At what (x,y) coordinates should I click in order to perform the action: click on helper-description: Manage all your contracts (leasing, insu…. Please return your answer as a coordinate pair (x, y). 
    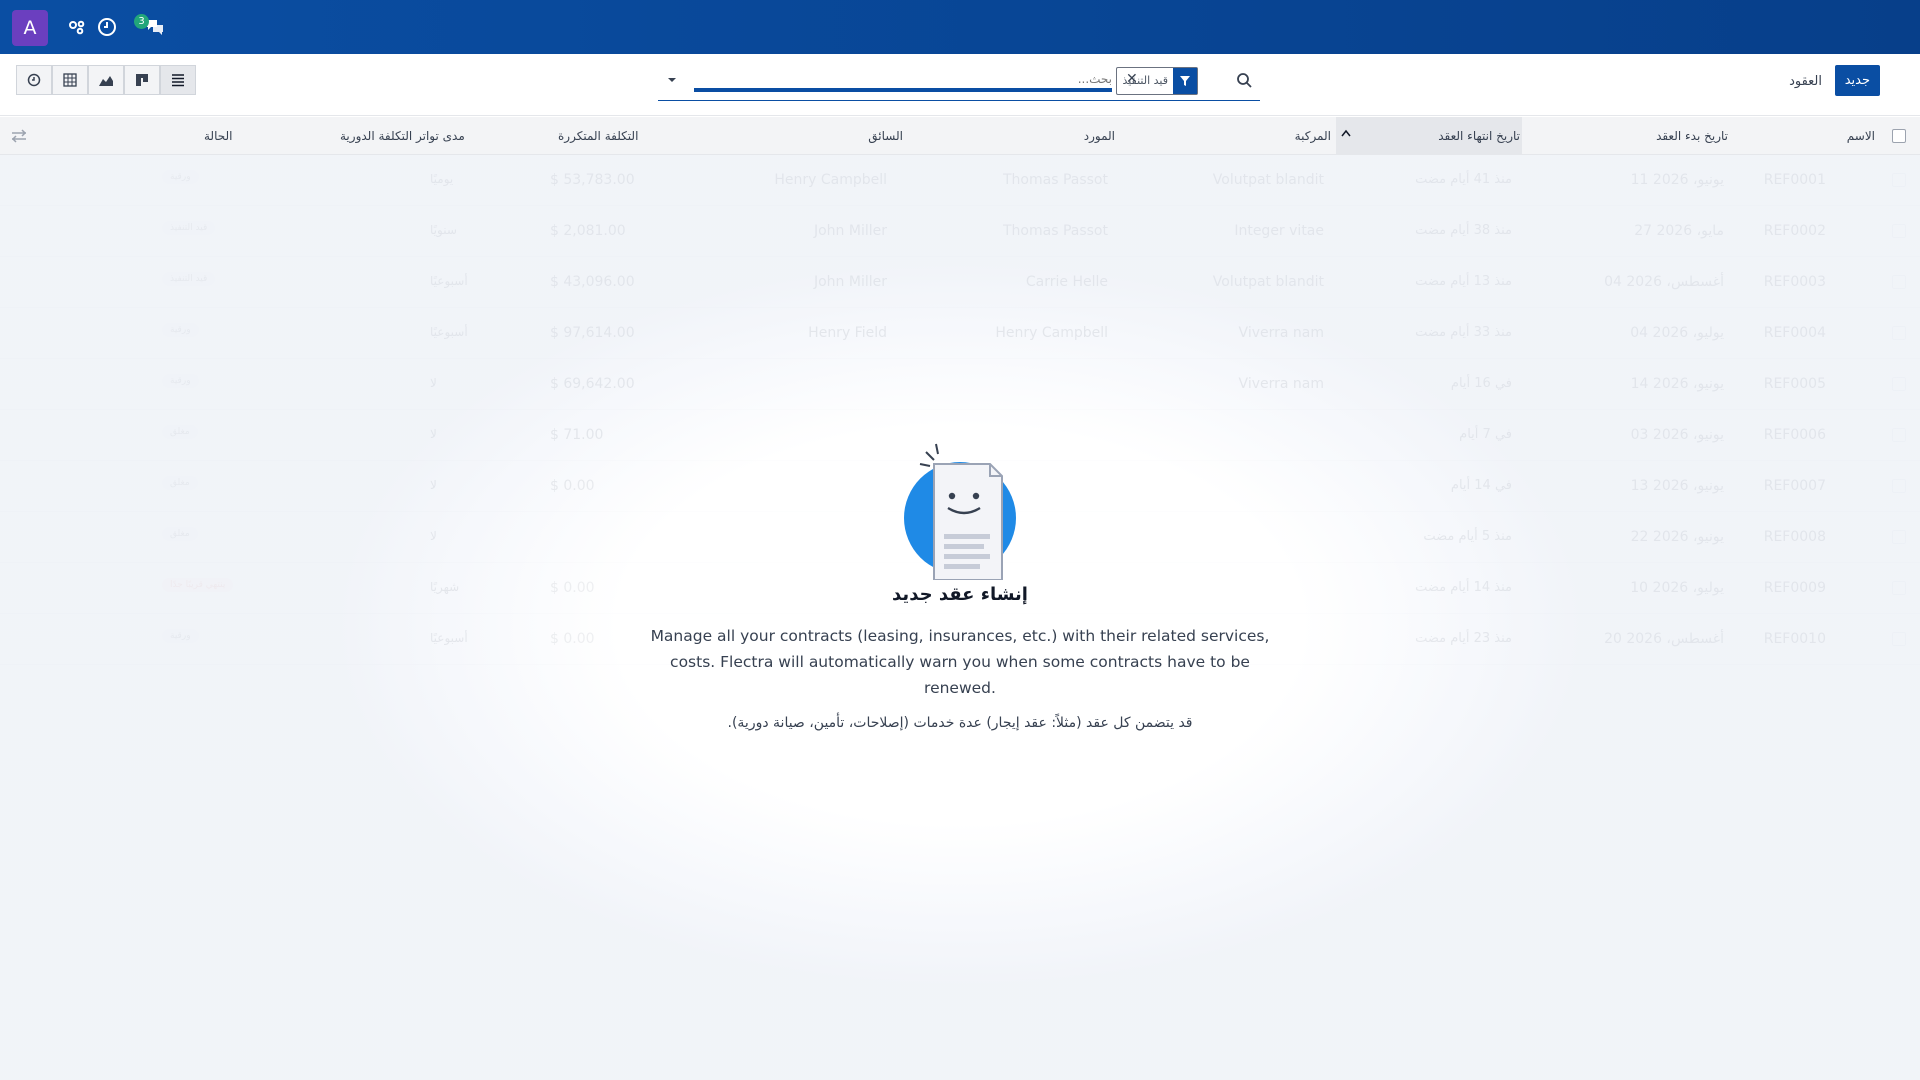
    Looking at the image, I should click on (960, 662).